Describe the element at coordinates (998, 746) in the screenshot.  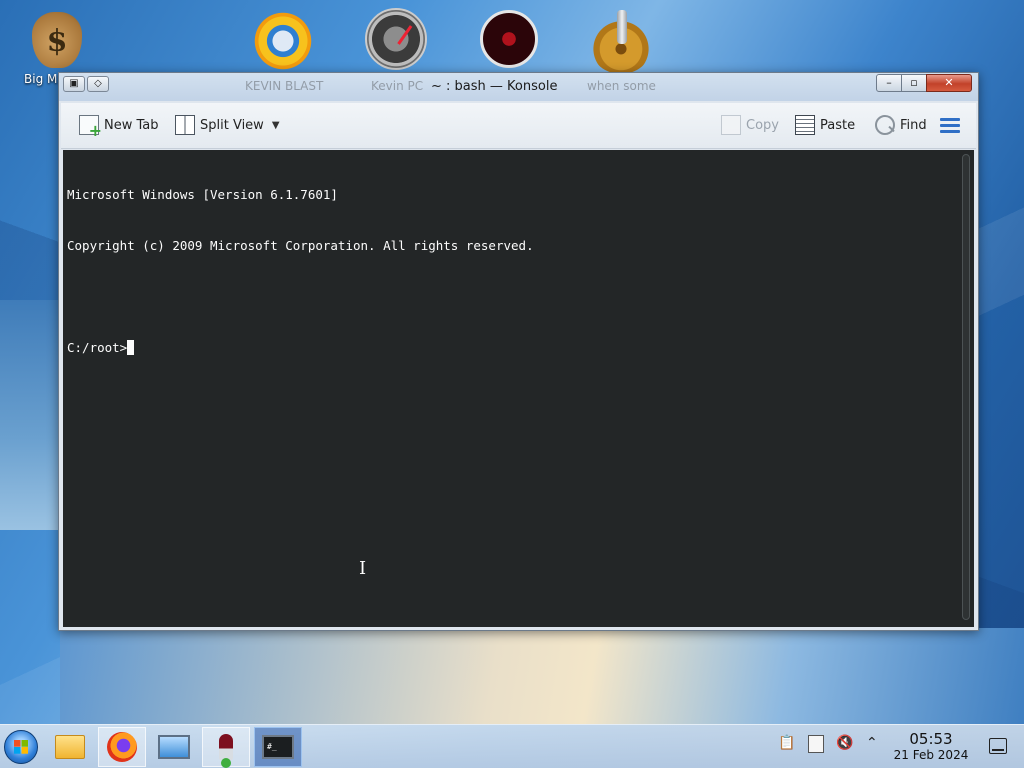
I see `show-desktop-icon` at that location.